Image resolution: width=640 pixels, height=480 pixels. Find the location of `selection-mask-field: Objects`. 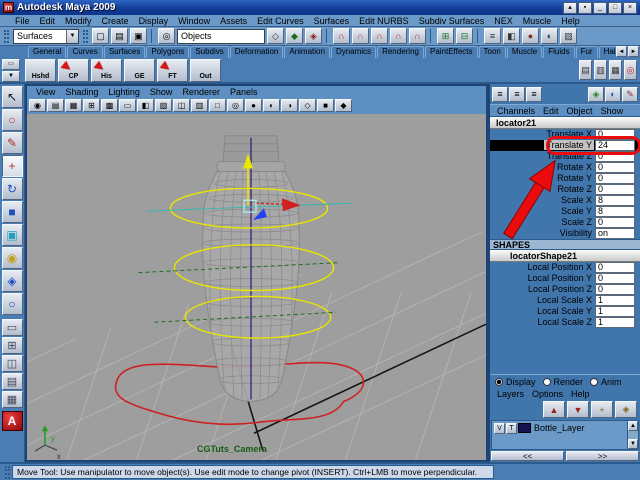

selection-mask-field: Objects is located at coordinates (221, 36).